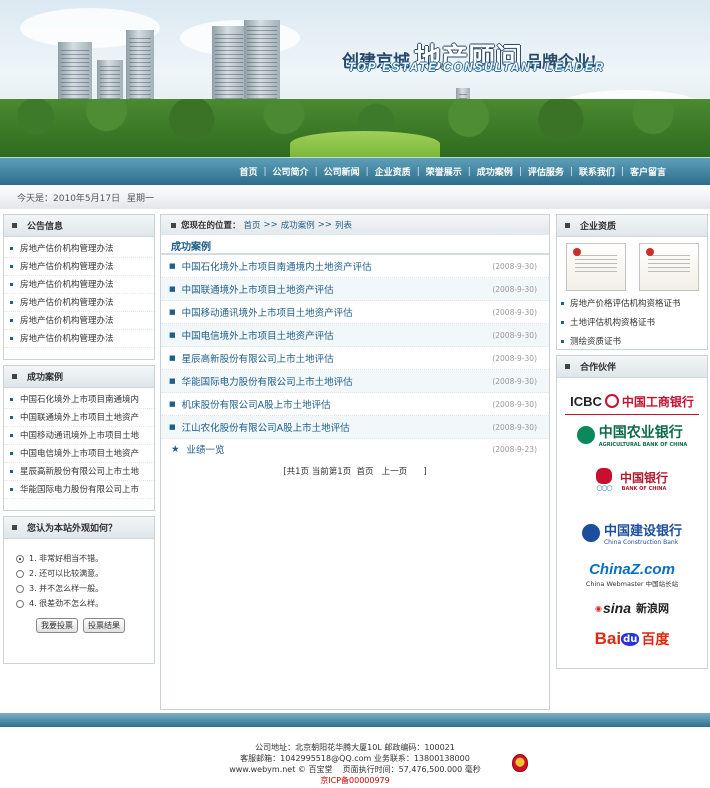 The height and width of the screenshot is (788, 710). What do you see at coordinates (632, 480) in the screenshot?
I see `boc-olympic-logo: ○○○ 中国银行 BANK OF CHINA` at bounding box center [632, 480].